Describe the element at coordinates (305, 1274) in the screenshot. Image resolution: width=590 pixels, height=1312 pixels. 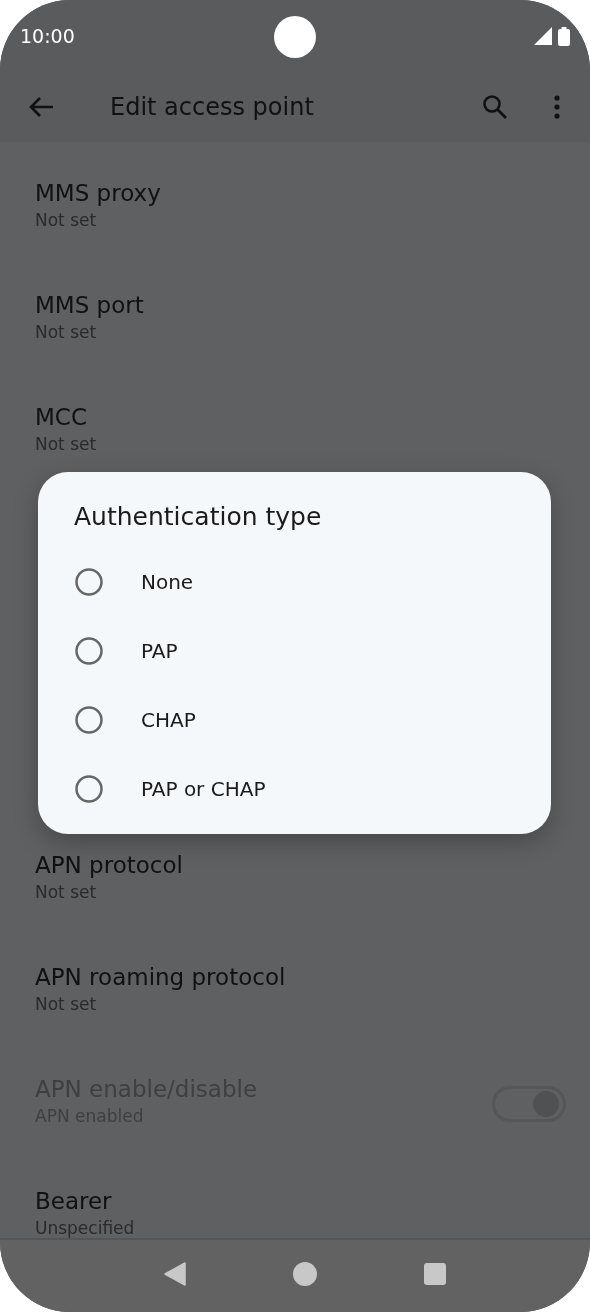
I see `home-nav-icon` at that location.